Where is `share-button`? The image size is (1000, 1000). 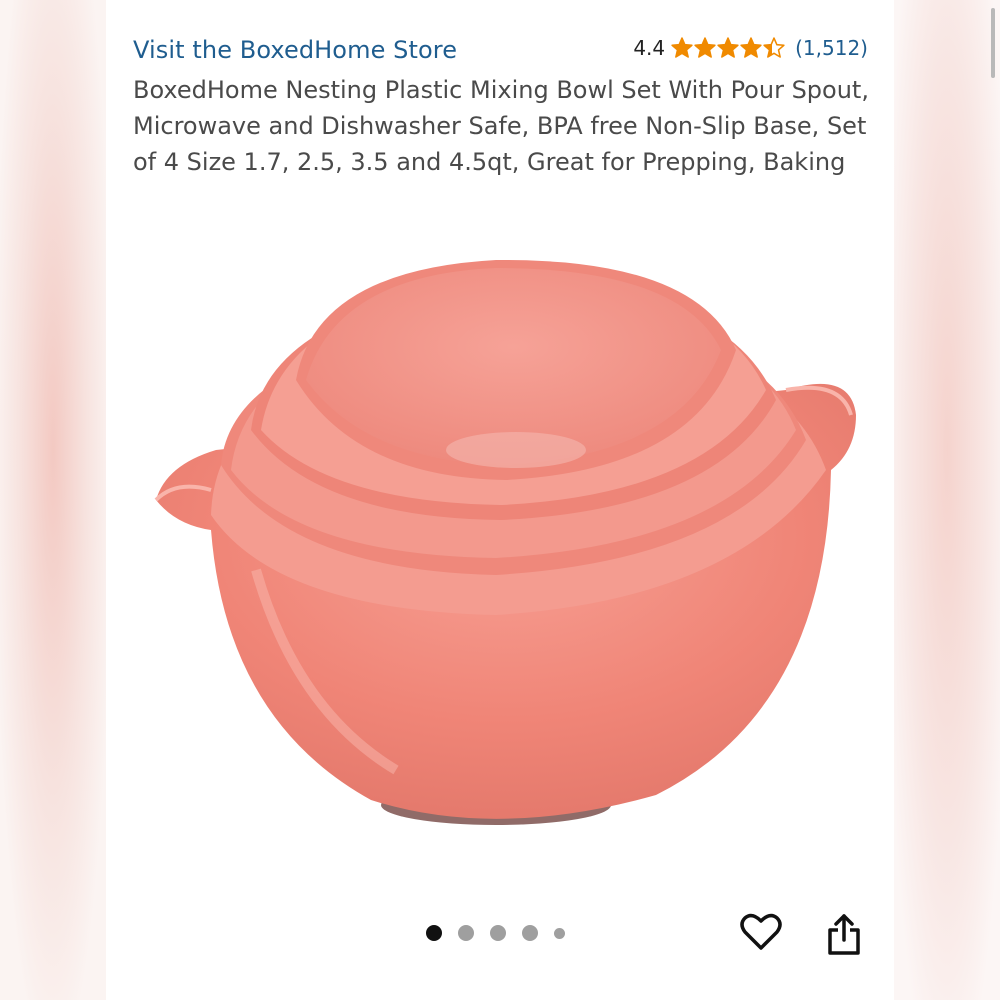
share-button is located at coordinates (844, 936).